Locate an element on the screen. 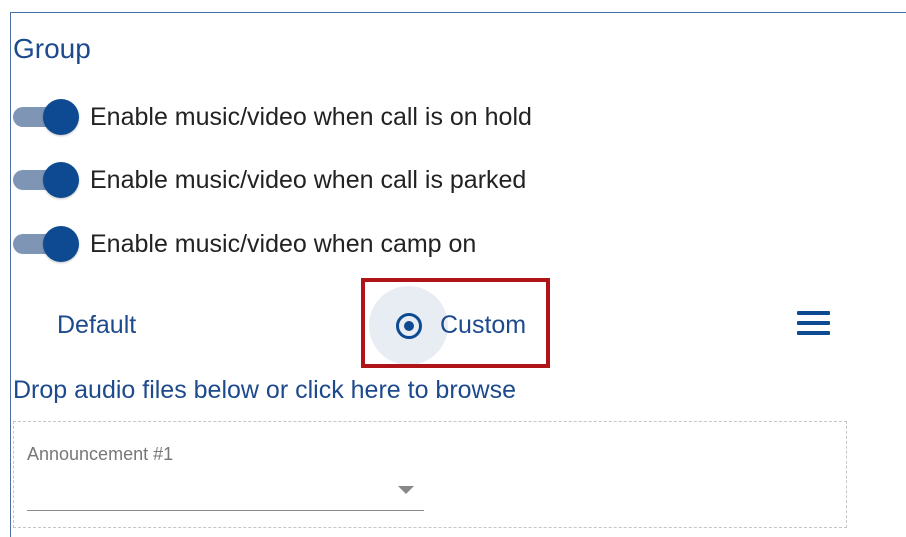 This screenshot has height=537, width=906. parked-music-toggle is located at coordinates (46, 180).